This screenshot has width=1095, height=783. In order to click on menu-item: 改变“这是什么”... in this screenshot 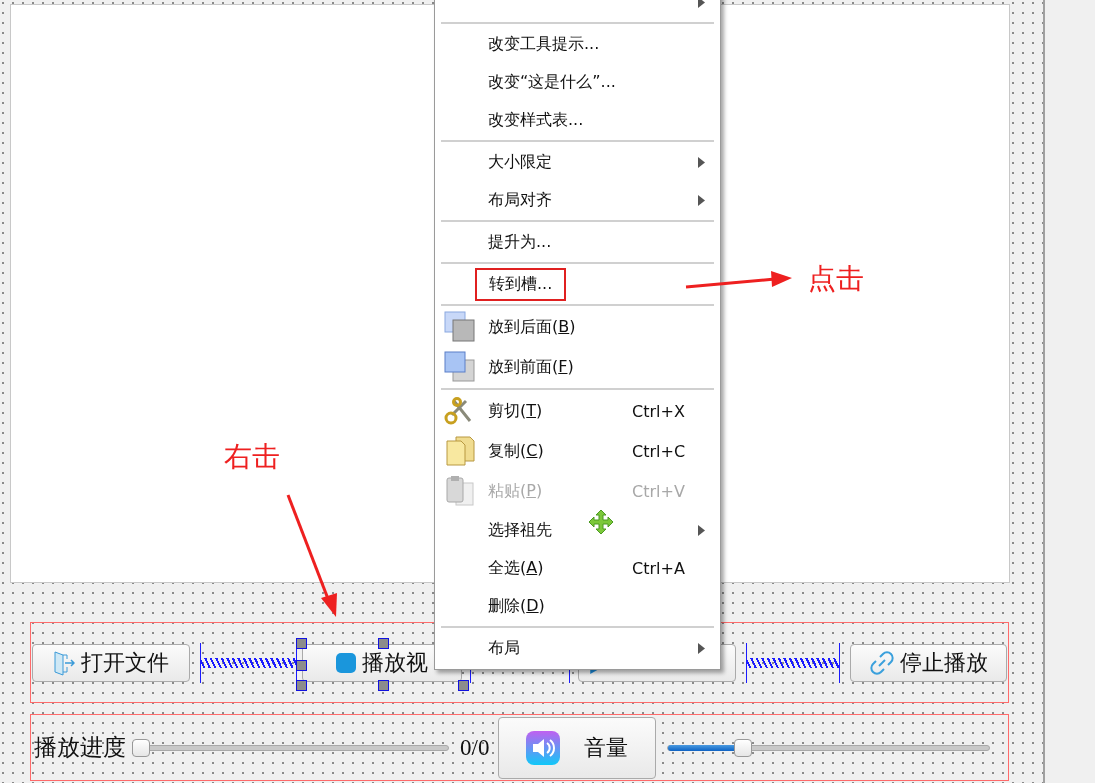, I will do `click(577, 82)`.